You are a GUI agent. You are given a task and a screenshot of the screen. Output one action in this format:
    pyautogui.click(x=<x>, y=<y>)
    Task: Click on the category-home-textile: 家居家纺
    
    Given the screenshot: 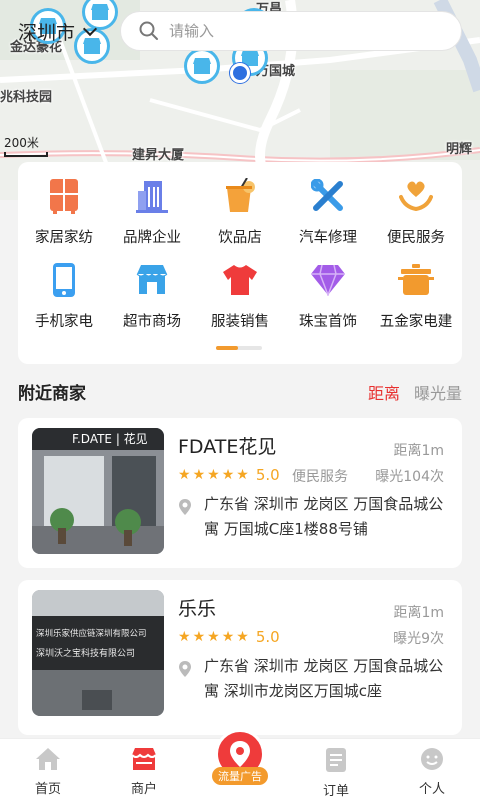 What is the action you would take?
    pyautogui.click(x=64, y=218)
    